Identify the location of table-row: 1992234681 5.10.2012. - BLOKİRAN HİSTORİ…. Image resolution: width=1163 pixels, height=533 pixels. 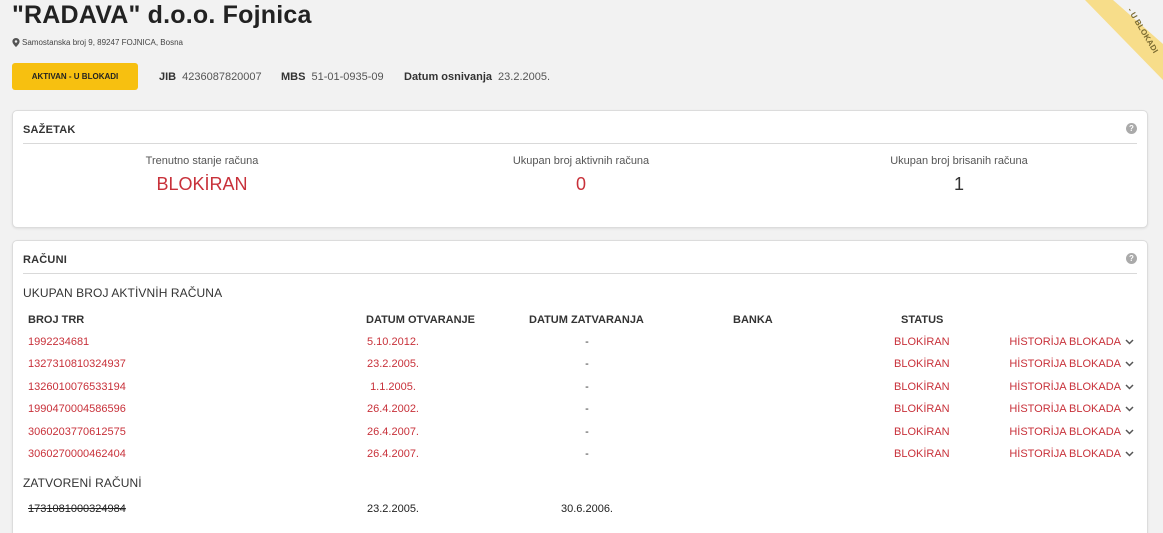
(580, 345).